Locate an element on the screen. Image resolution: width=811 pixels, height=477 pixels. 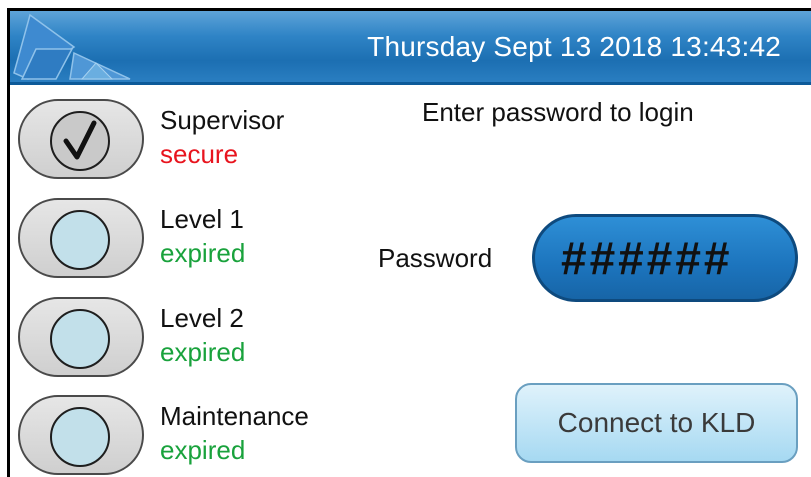
date-time-display: Thursday Sept 13 2018 13:43:42 is located at coordinates (574, 46).